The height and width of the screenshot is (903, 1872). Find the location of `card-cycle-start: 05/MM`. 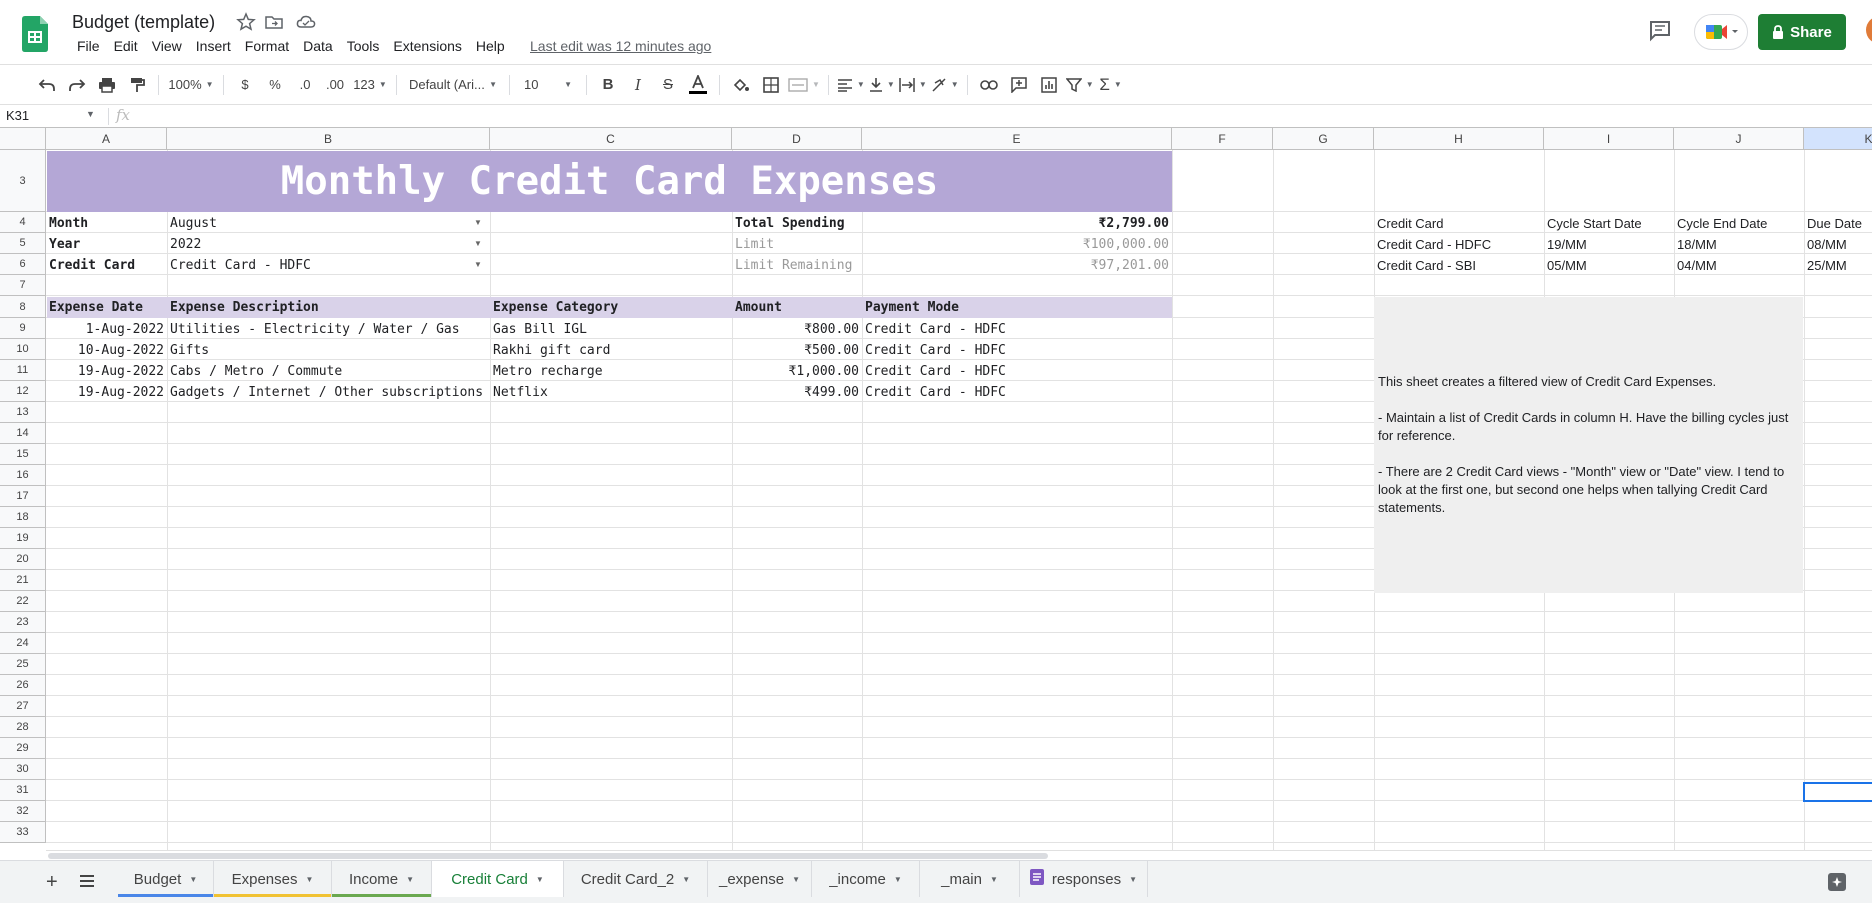

card-cycle-start: 05/MM is located at coordinates (1609, 265).